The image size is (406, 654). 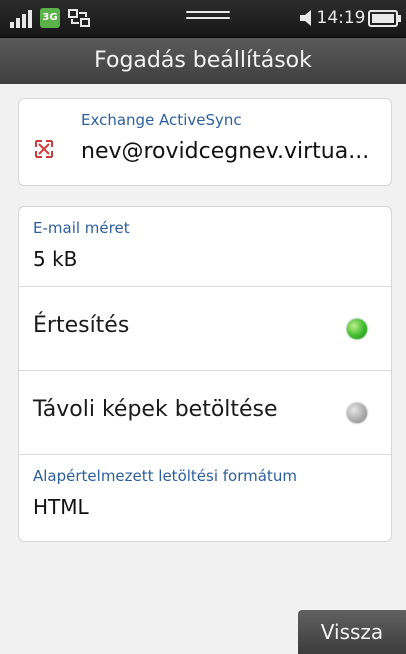 What do you see at coordinates (50, 18) in the screenshot?
I see `network-3g-icon: 3G` at bounding box center [50, 18].